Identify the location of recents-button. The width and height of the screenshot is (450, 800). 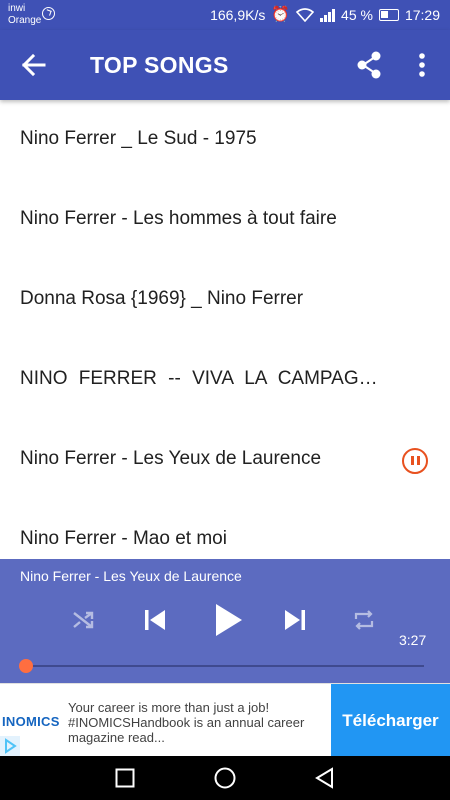
(125, 778).